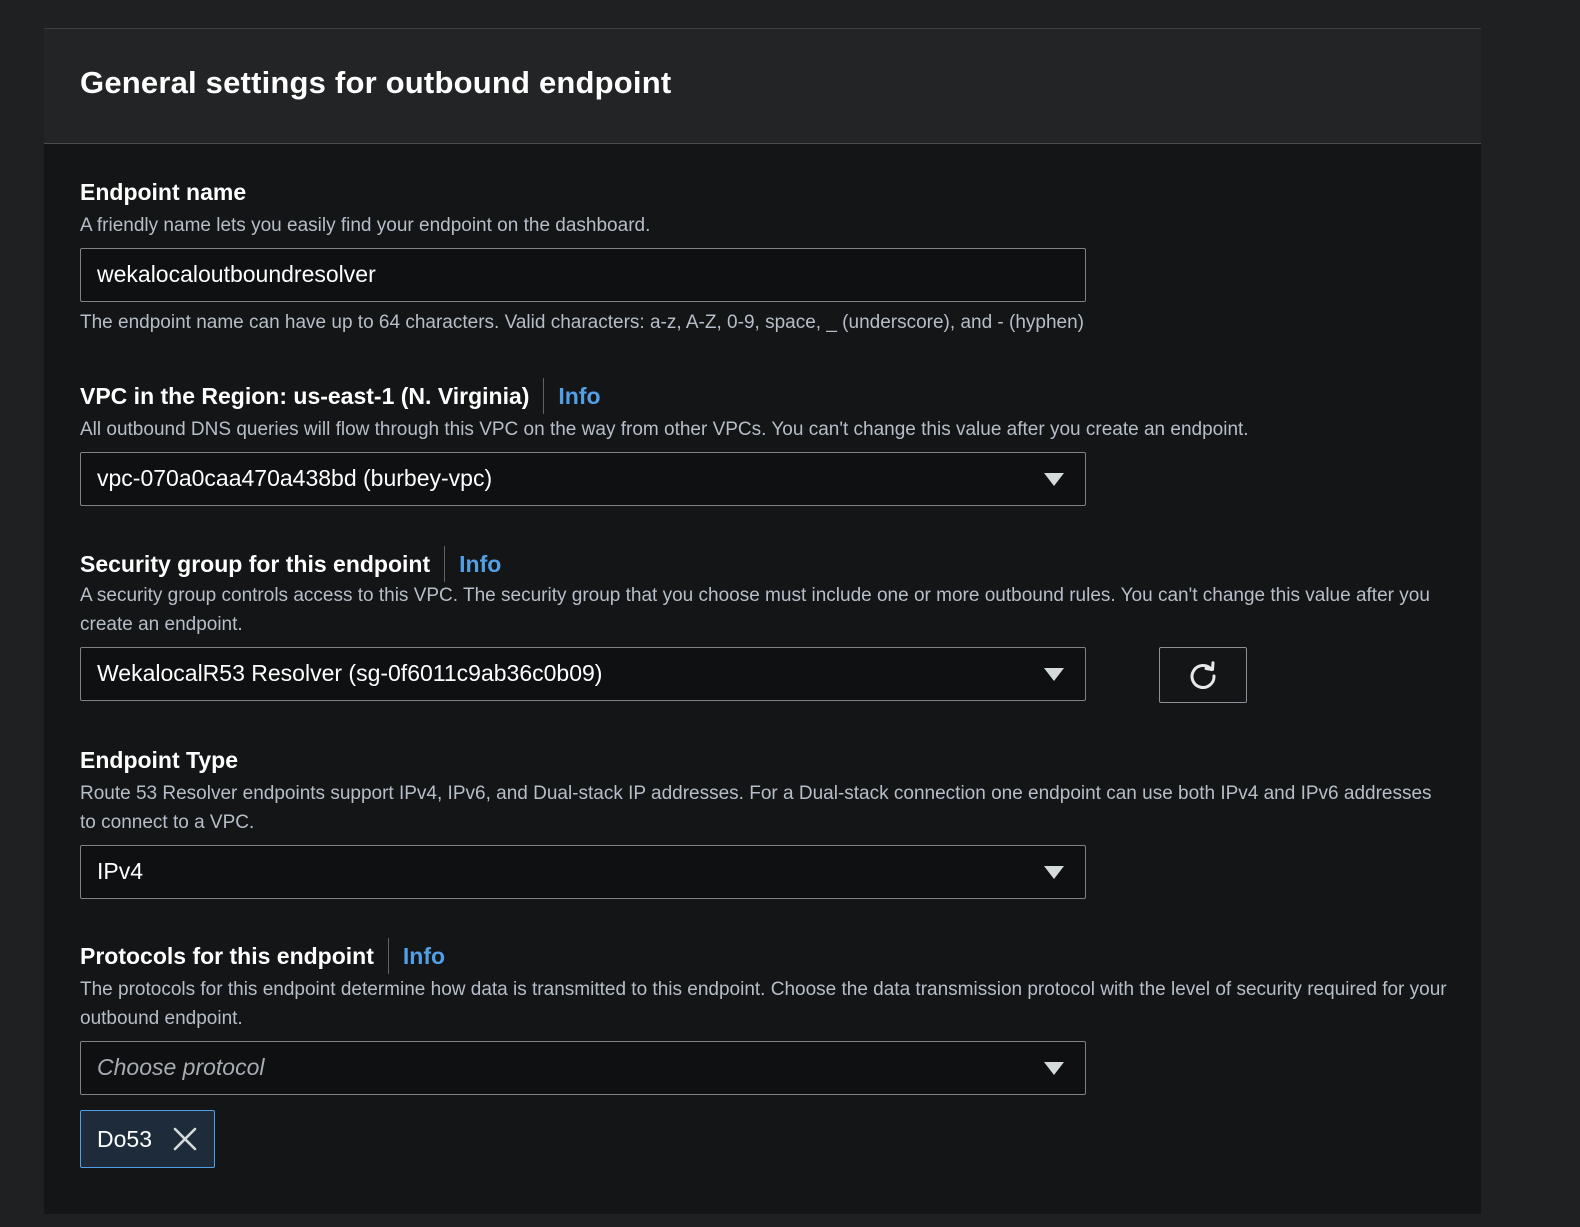  Describe the element at coordinates (765, 564) in the screenshot. I see `security-group-label-row: Security group for this endpoint Info` at that location.